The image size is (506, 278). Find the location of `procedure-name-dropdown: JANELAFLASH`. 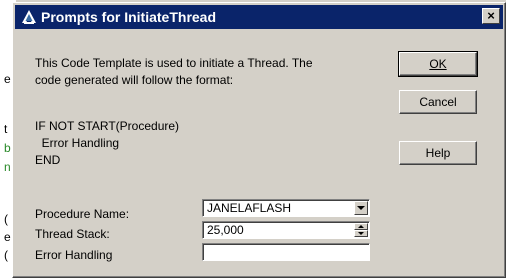

procedure-name-dropdown: JANELAFLASH is located at coordinates (286, 208).